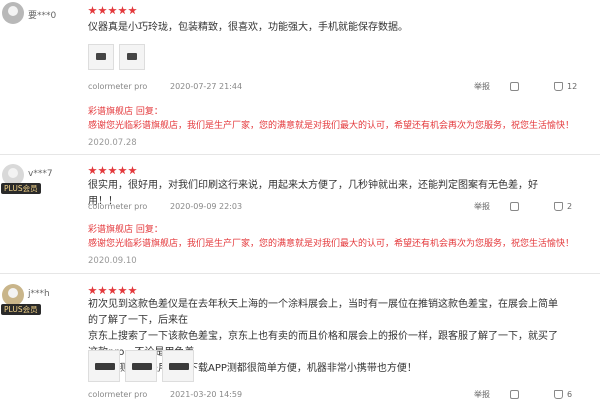 Image resolution: width=600 pixels, height=408 pixels. I want to click on like-count: 12, so click(572, 86).